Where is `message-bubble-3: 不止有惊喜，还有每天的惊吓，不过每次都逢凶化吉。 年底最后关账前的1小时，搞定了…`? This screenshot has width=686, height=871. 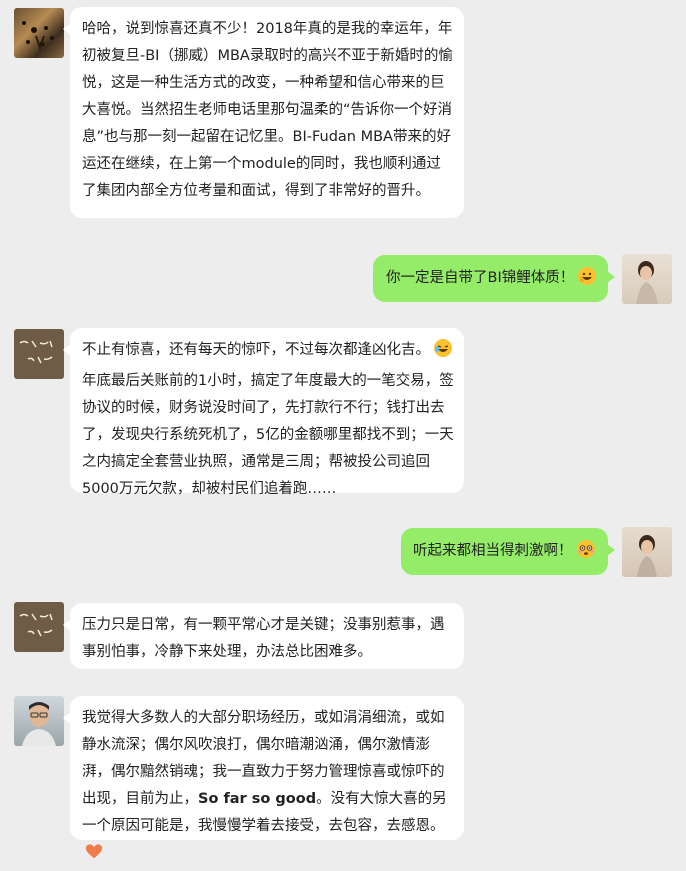 message-bubble-3: 不止有惊喜，还有每天的惊吓，不过每次都逢凶化吉。 年底最后关账前的1小时，搞定了… is located at coordinates (263, 412).